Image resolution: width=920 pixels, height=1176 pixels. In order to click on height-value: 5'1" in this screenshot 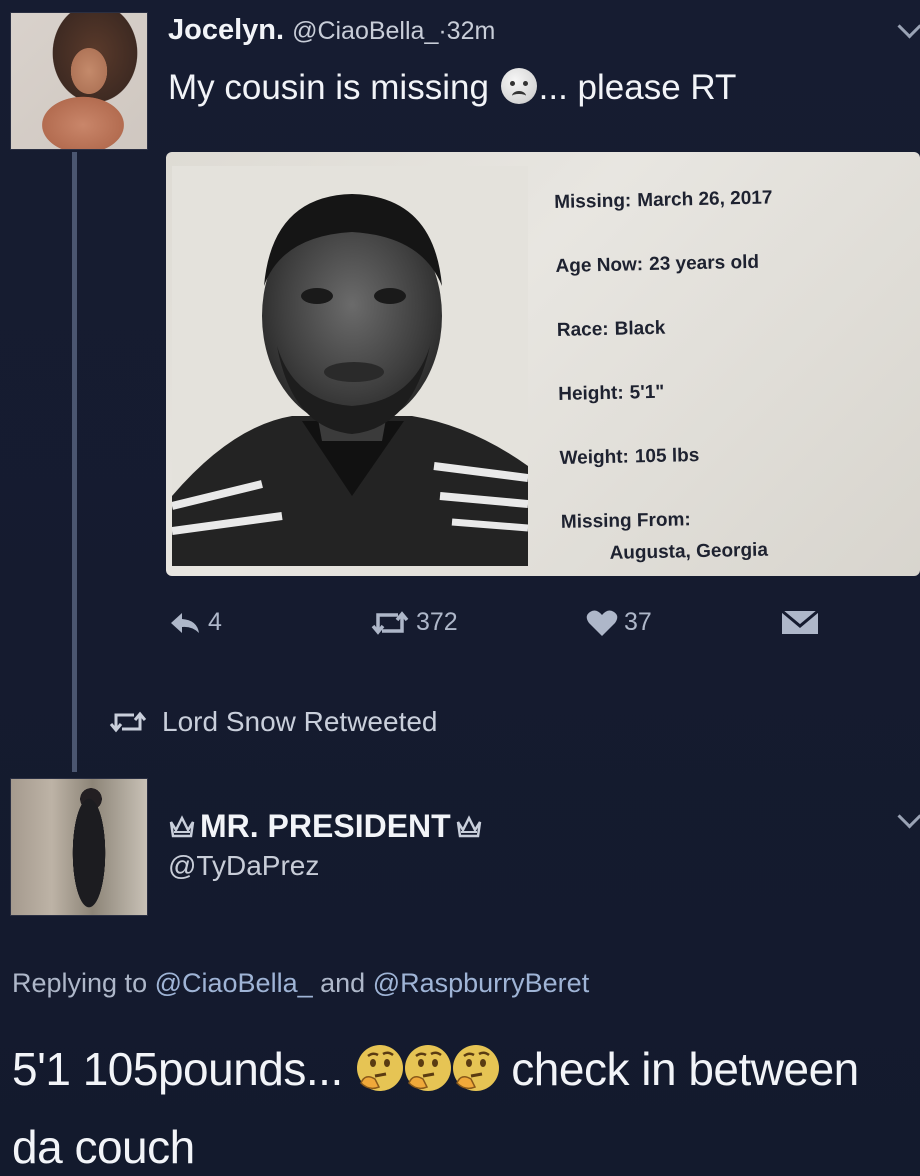, I will do `click(647, 392)`.